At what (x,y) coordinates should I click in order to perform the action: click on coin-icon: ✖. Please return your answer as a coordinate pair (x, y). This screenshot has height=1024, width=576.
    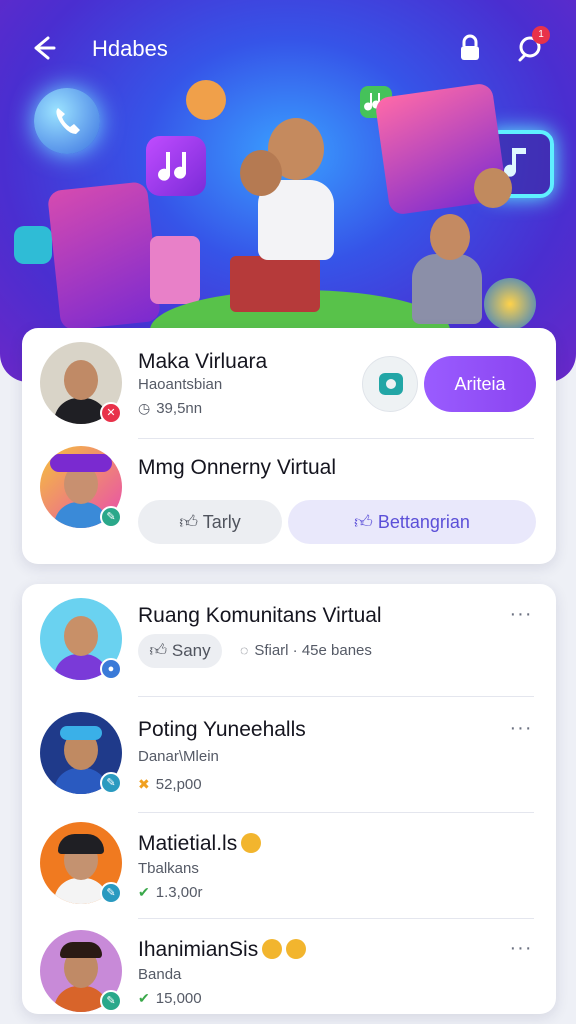
    Looking at the image, I should click on (144, 784).